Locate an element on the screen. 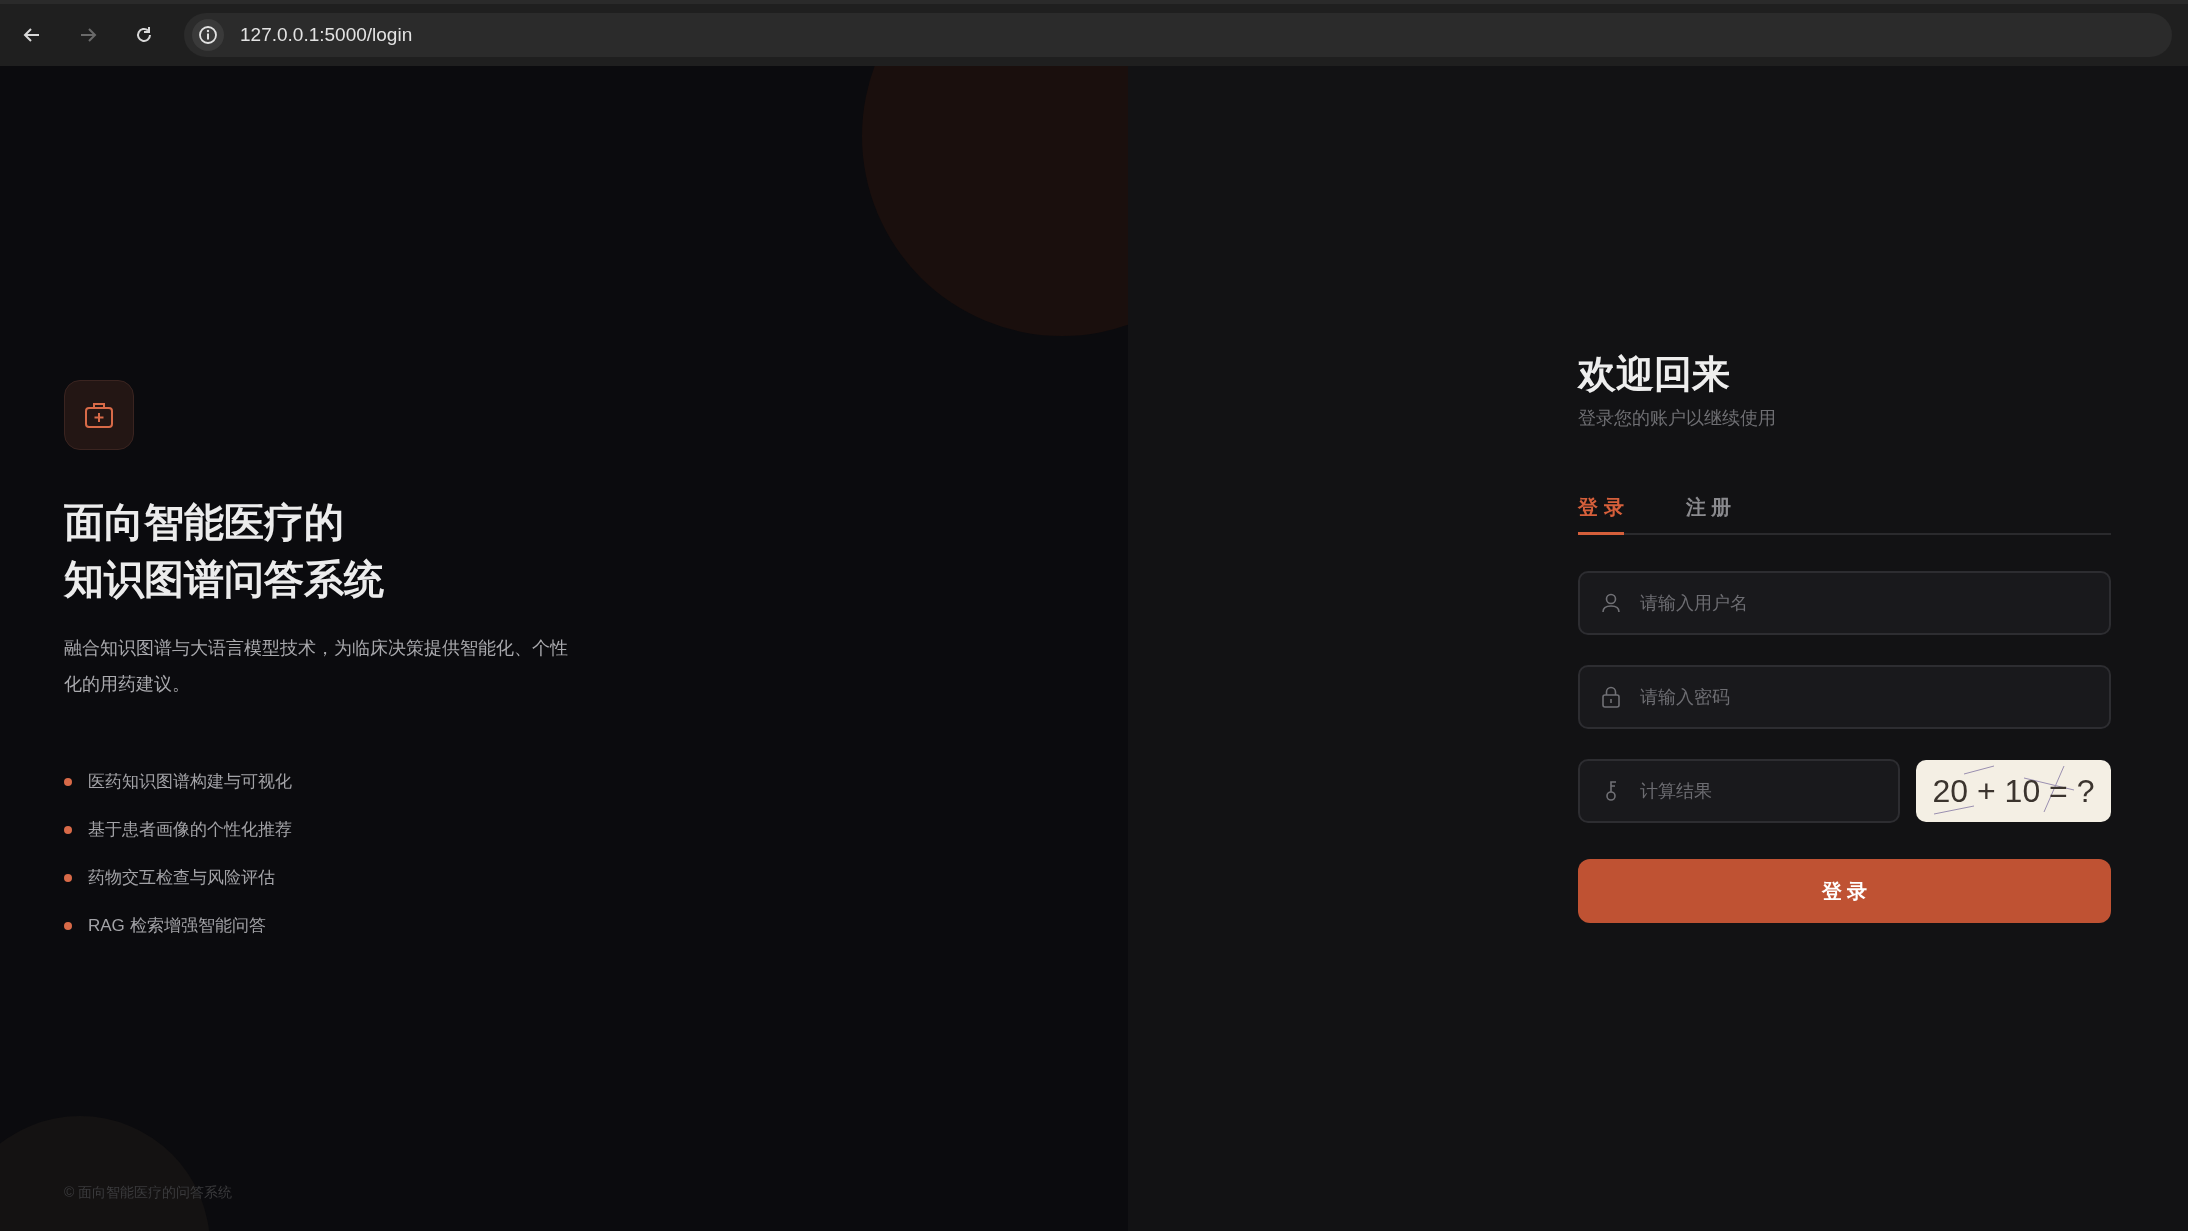  system-title: 面向智能医疗的 知识图谱问答系统 is located at coordinates (224, 551).